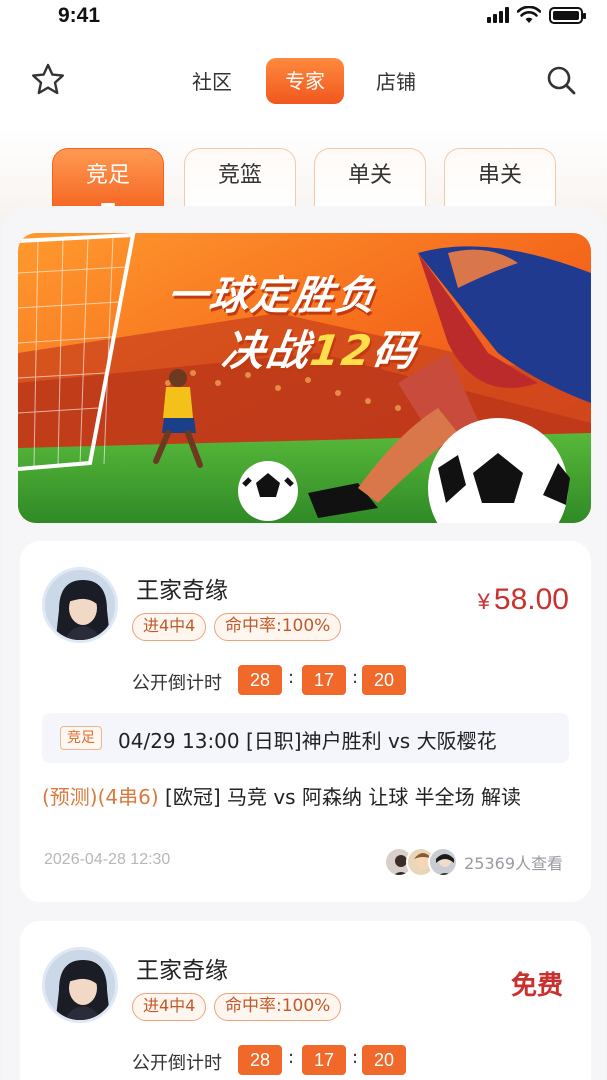 The image size is (607, 1080). I want to click on sport-tab-basketball: 竞篮, so click(240, 179).